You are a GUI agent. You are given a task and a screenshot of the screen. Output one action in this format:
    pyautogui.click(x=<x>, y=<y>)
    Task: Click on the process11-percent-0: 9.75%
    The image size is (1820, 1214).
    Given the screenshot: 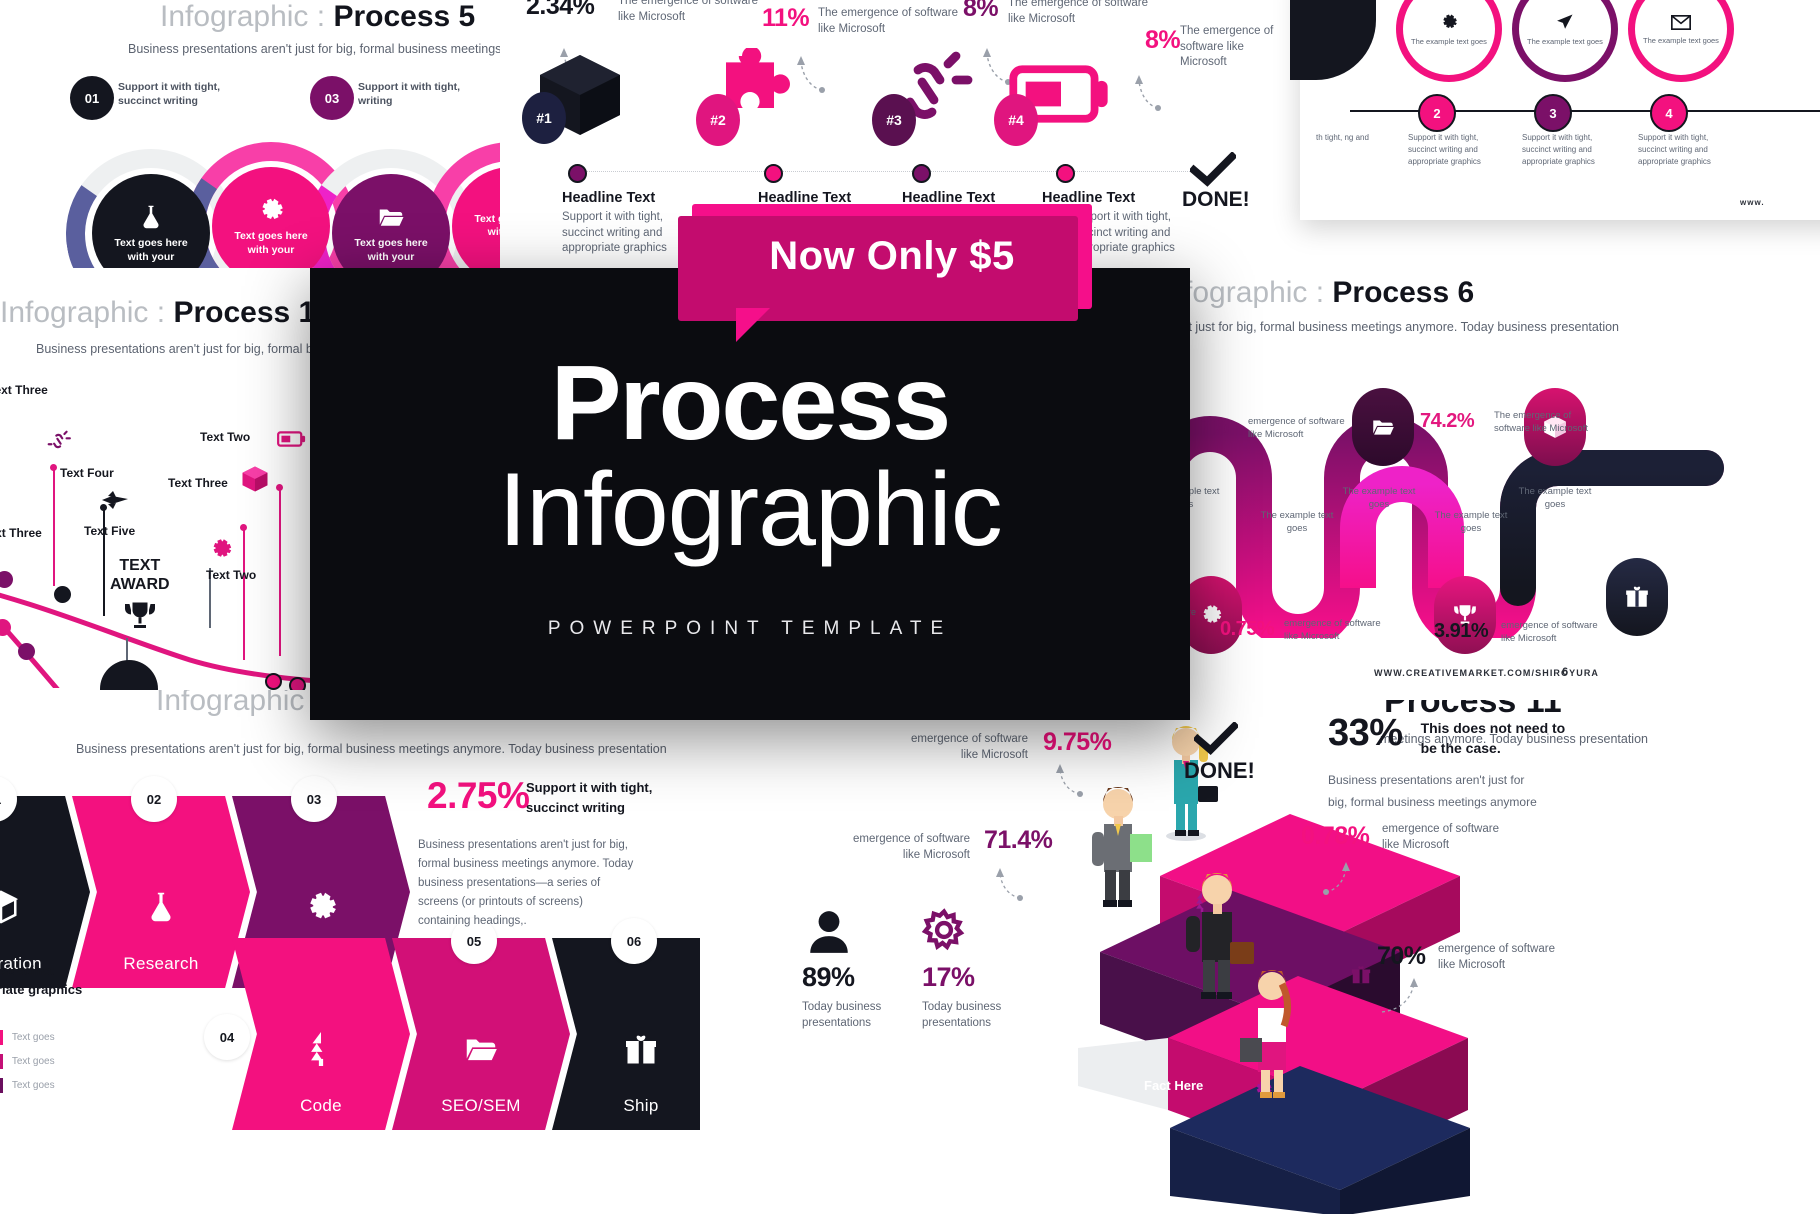 What is the action you would take?
    pyautogui.click(x=1077, y=742)
    